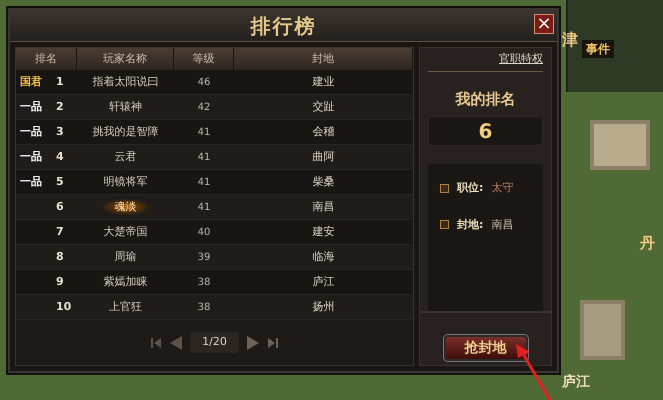 The image size is (663, 400). What do you see at coordinates (534, 372) in the screenshot?
I see `arrow-annotation` at bounding box center [534, 372].